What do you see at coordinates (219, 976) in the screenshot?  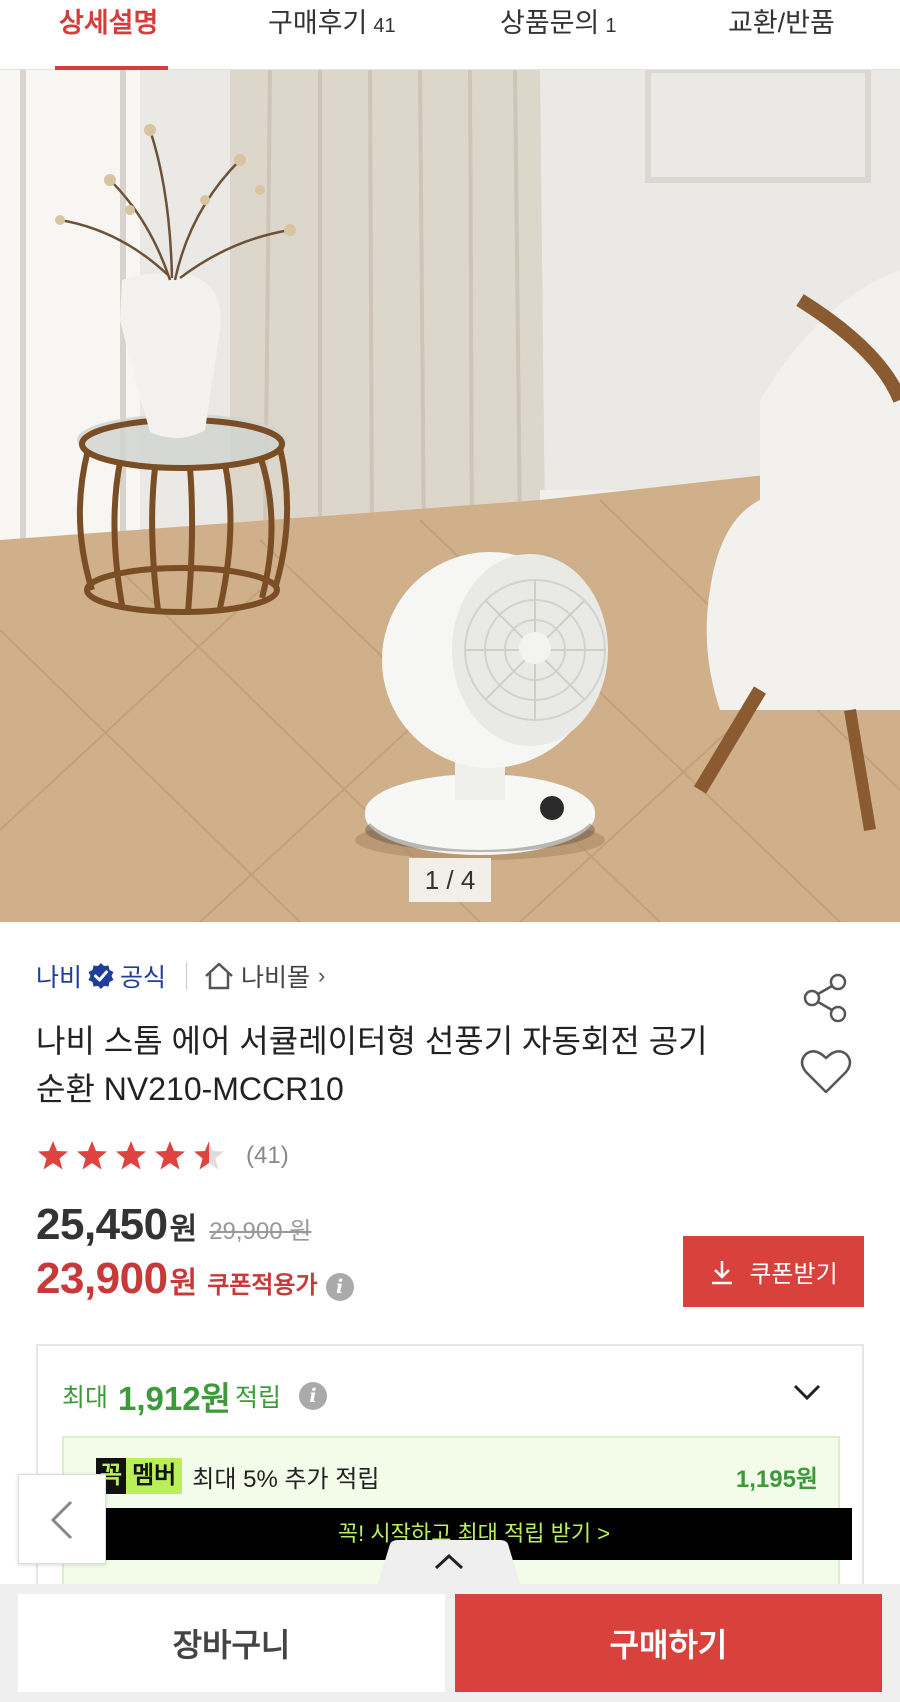 I see `home-icon` at bounding box center [219, 976].